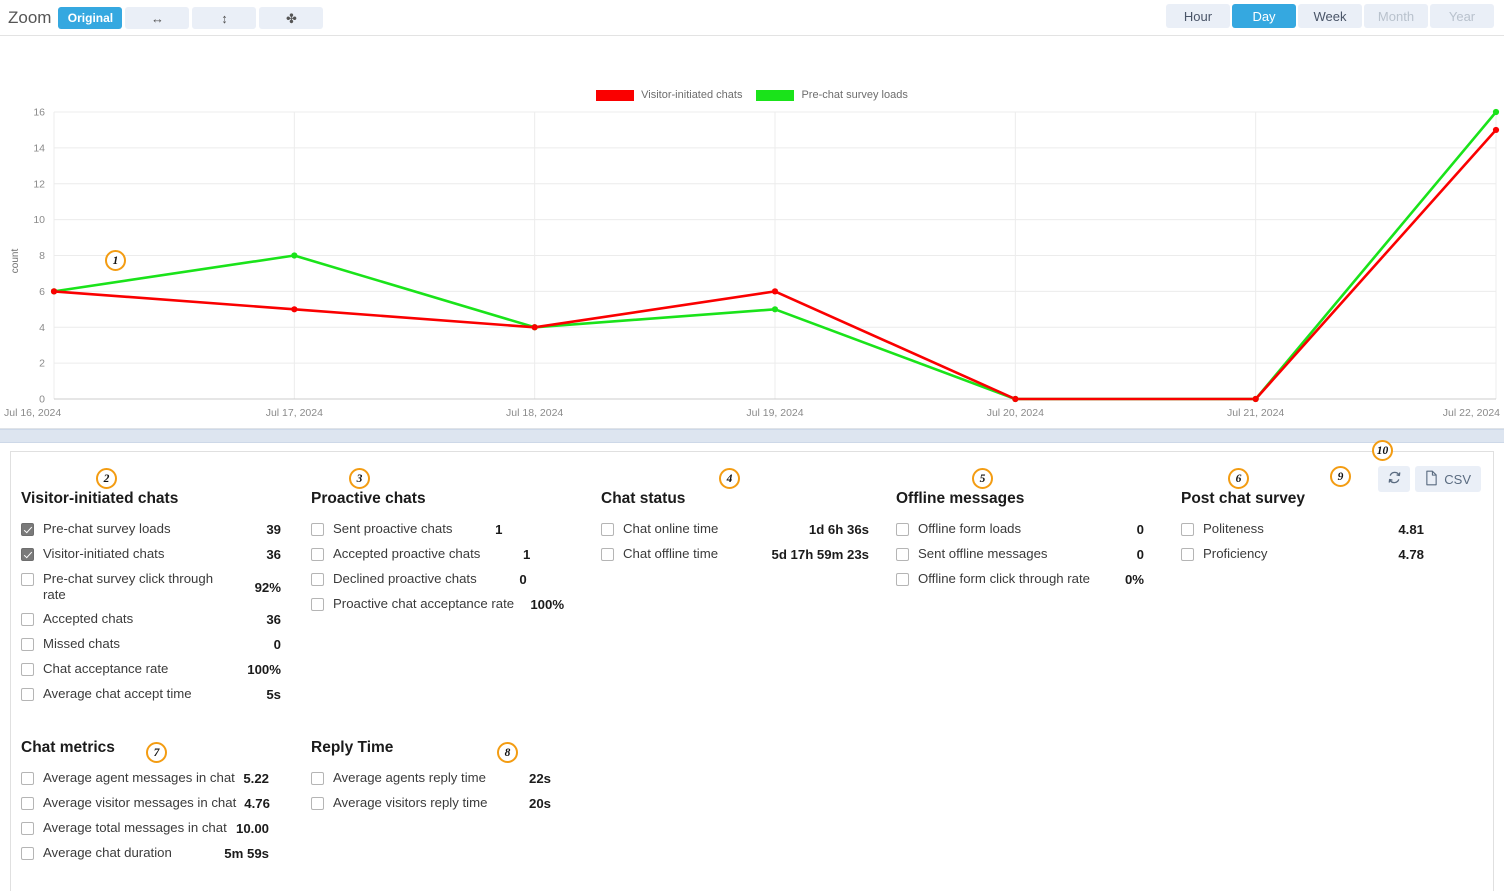 The image size is (1504, 891). Describe the element at coordinates (30, 17) in the screenshot. I see `zoom-label: Zoom` at that location.